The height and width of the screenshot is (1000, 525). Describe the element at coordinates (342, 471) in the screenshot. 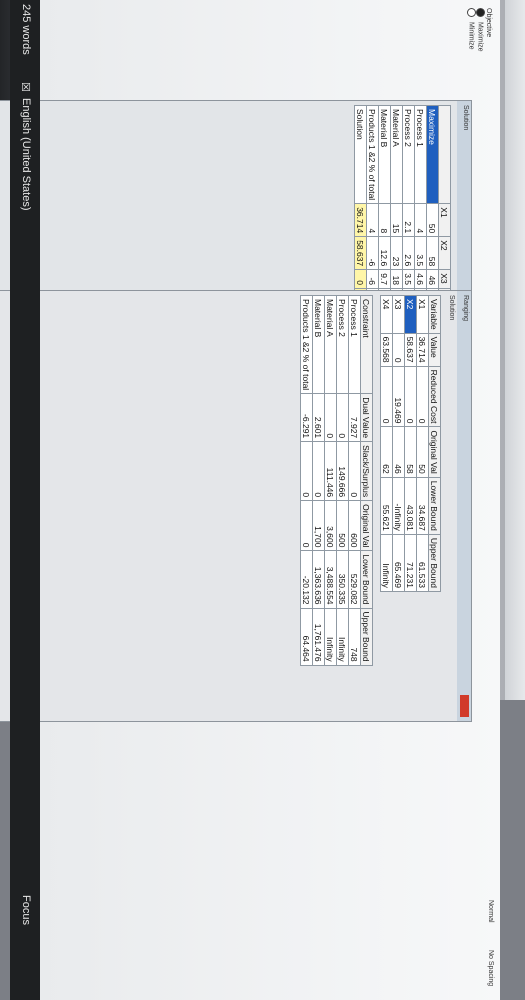

I see `table-cell: 149.666` at that location.